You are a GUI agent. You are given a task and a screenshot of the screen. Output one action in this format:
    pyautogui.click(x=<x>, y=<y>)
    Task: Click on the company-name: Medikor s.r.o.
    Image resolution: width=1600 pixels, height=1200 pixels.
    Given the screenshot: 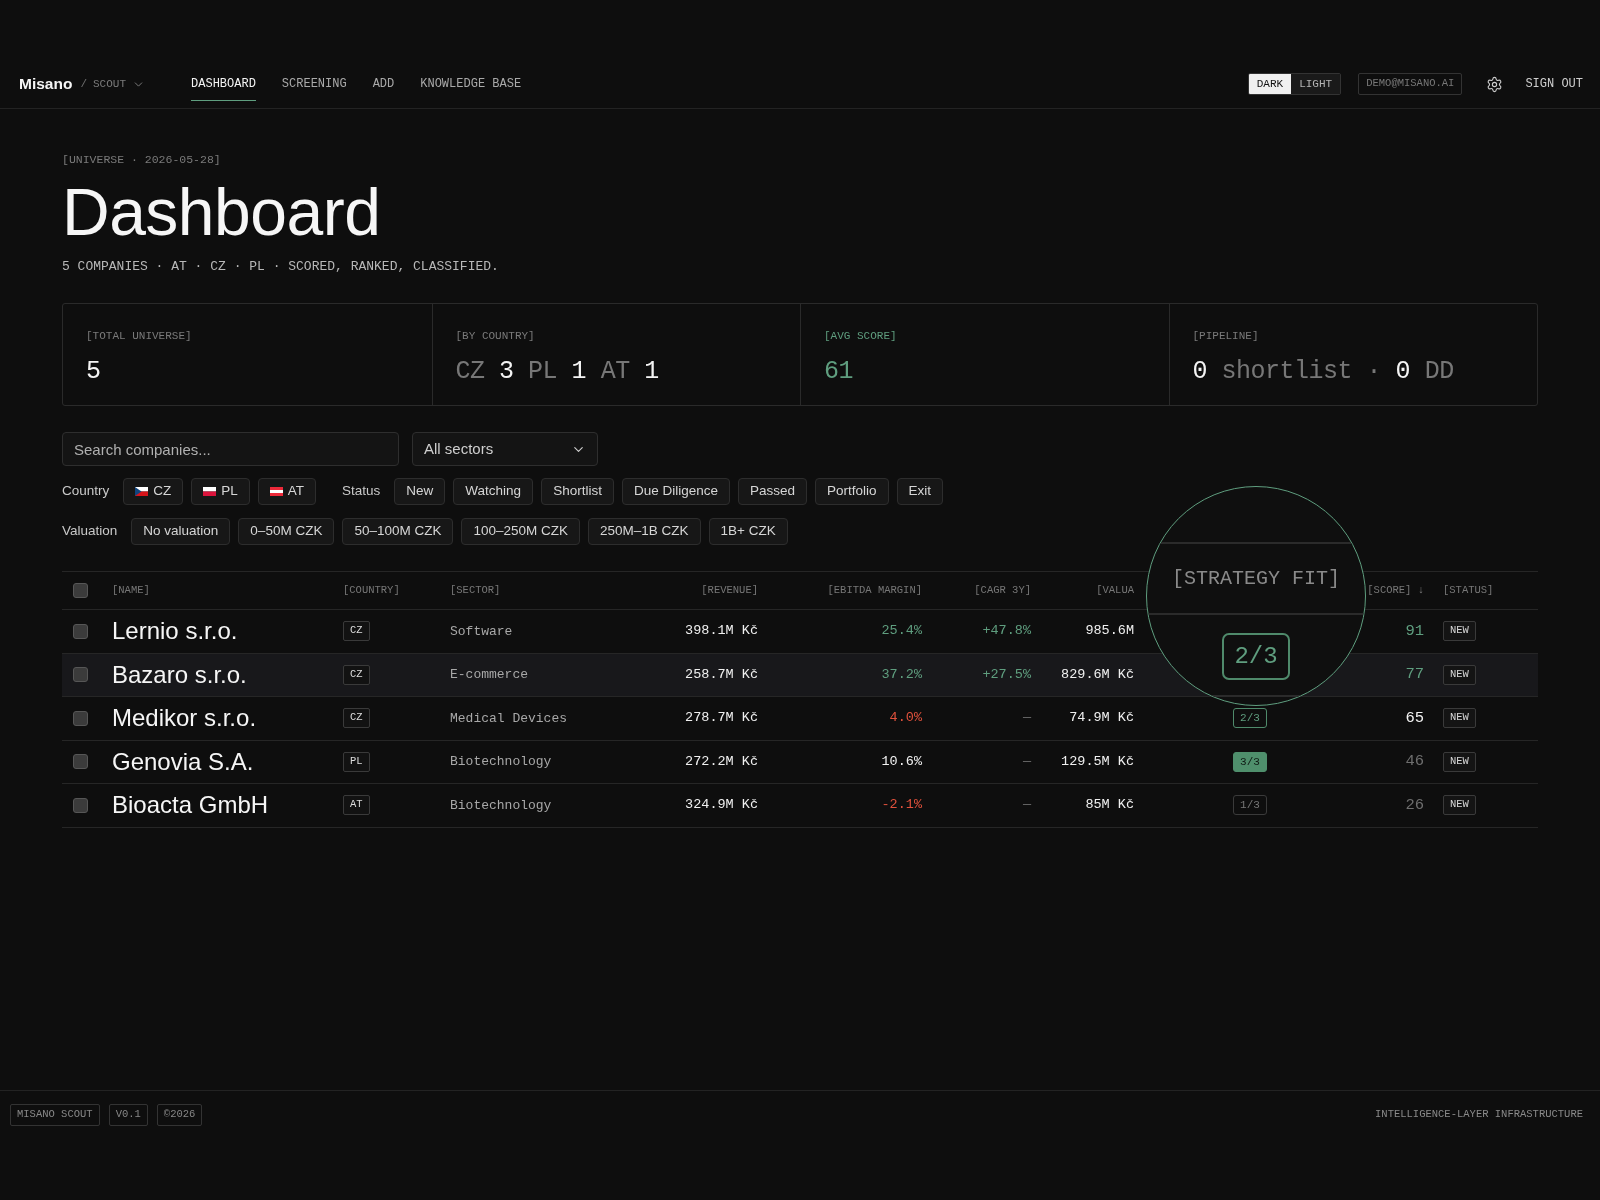 What is the action you would take?
    pyautogui.click(x=184, y=718)
    